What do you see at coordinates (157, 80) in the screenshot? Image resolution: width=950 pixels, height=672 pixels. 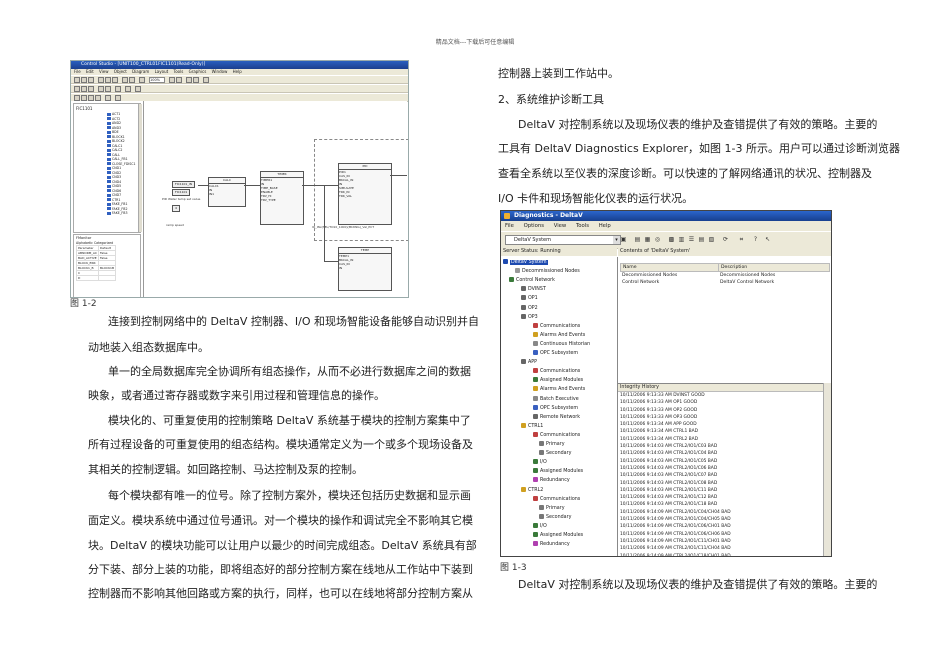 I see `zoom-select: 100%` at bounding box center [157, 80].